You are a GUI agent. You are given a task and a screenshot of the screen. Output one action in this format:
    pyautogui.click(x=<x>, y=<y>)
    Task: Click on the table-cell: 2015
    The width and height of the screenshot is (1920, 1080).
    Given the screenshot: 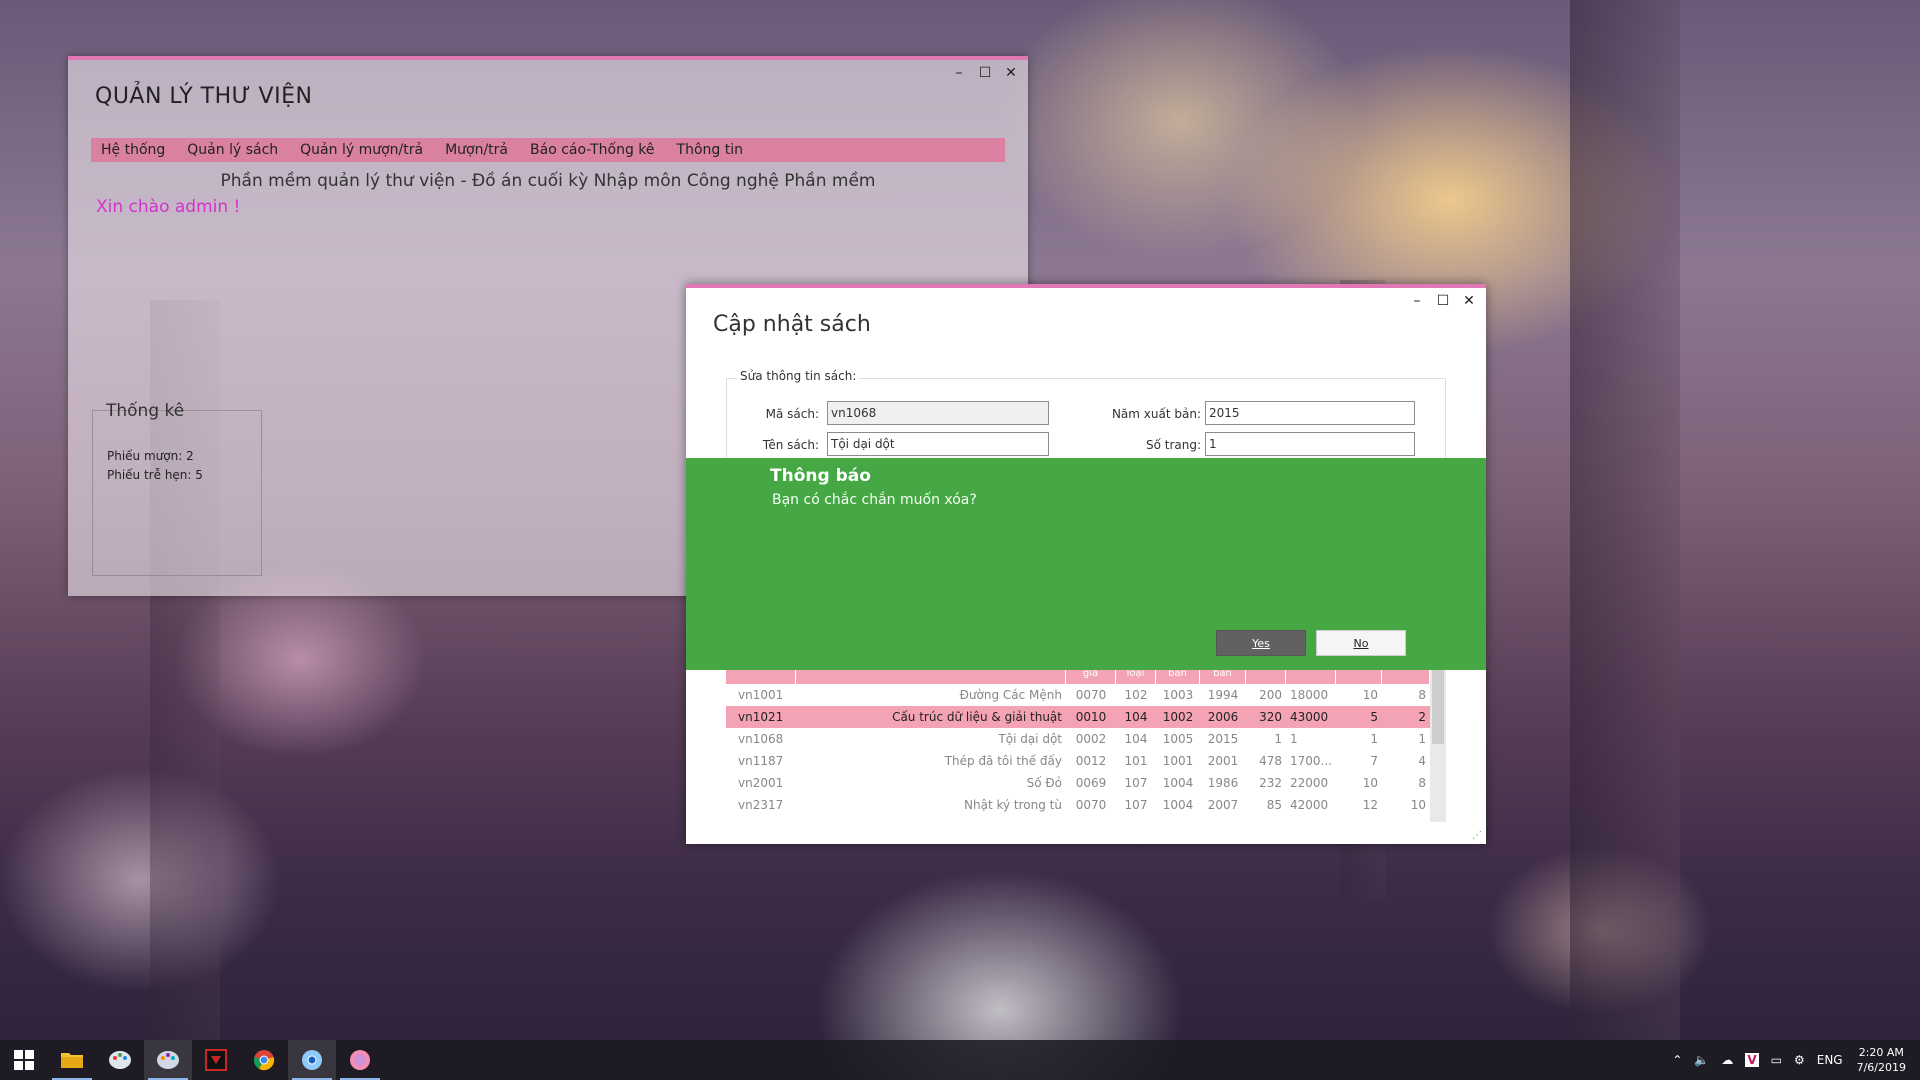 What is the action you would take?
    pyautogui.click(x=1223, y=739)
    